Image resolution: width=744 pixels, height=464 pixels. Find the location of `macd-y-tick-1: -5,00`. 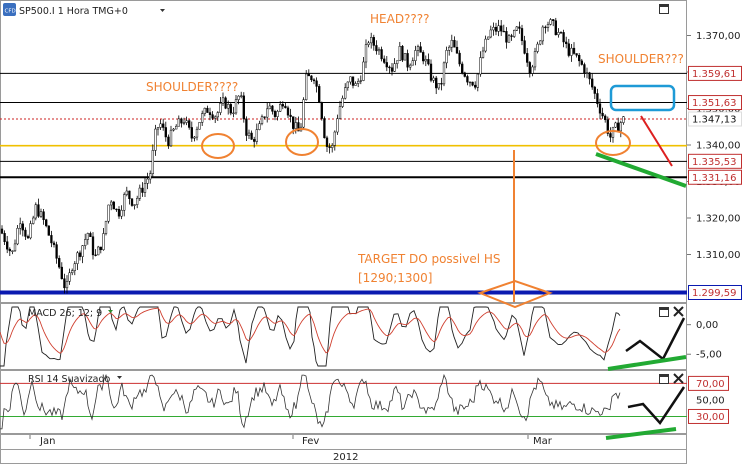

macd-y-tick-1: -5,00 is located at coordinates (709, 355).